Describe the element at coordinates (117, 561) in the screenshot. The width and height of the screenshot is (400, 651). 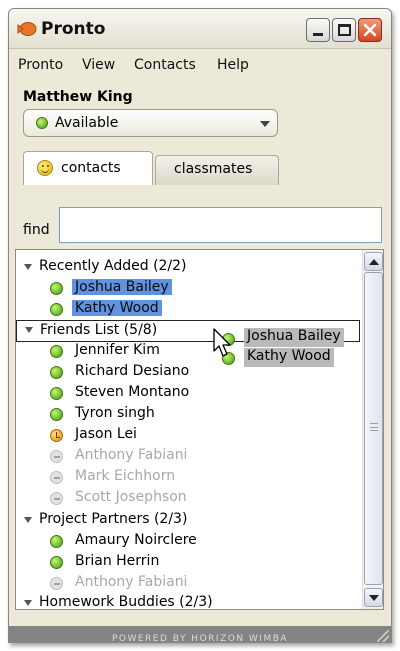
I see `contact-name: Brian Herrin` at that location.